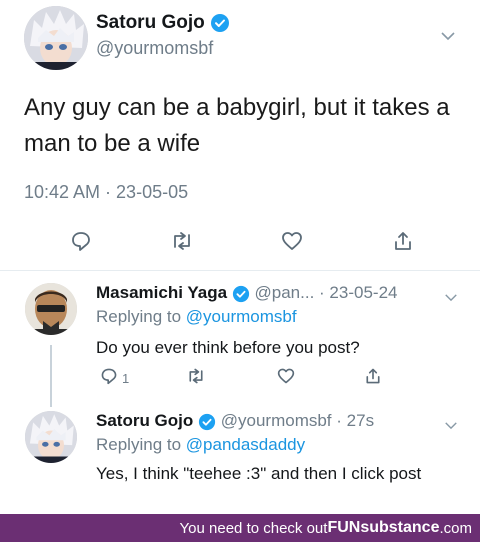 This screenshot has width=480, height=542. I want to click on author-name: Masamichi Yaga, so click(161, 292).